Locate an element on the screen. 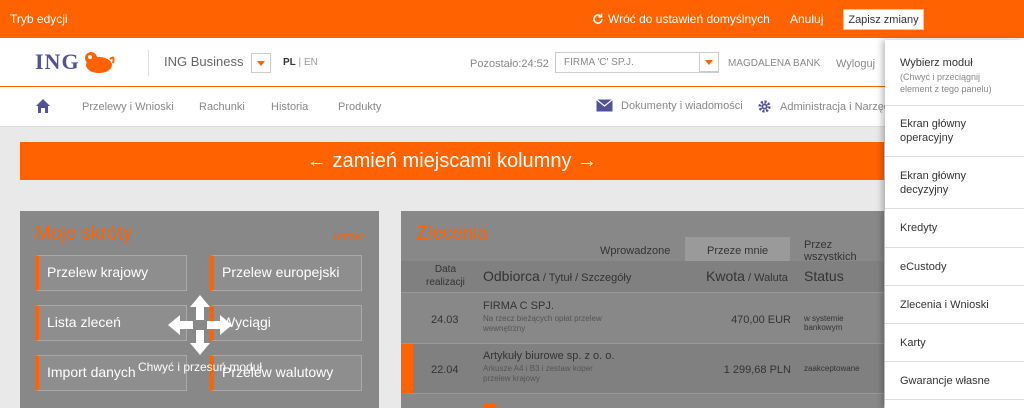  nav-documents: Dokumenty i wiadomości is located at coordinates (669, 105).